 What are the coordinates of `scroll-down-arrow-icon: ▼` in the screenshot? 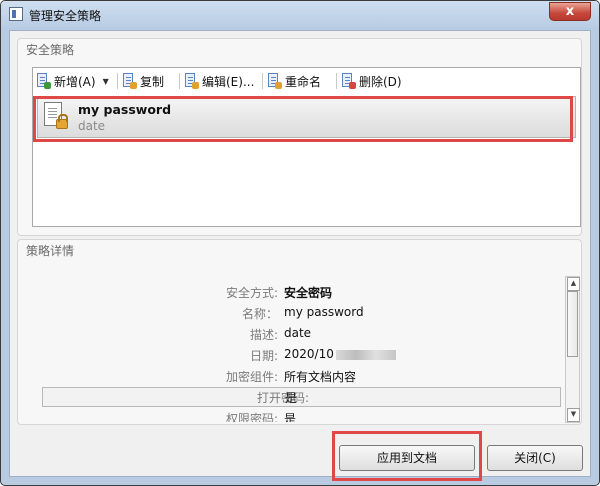 It's located at (573, 415).